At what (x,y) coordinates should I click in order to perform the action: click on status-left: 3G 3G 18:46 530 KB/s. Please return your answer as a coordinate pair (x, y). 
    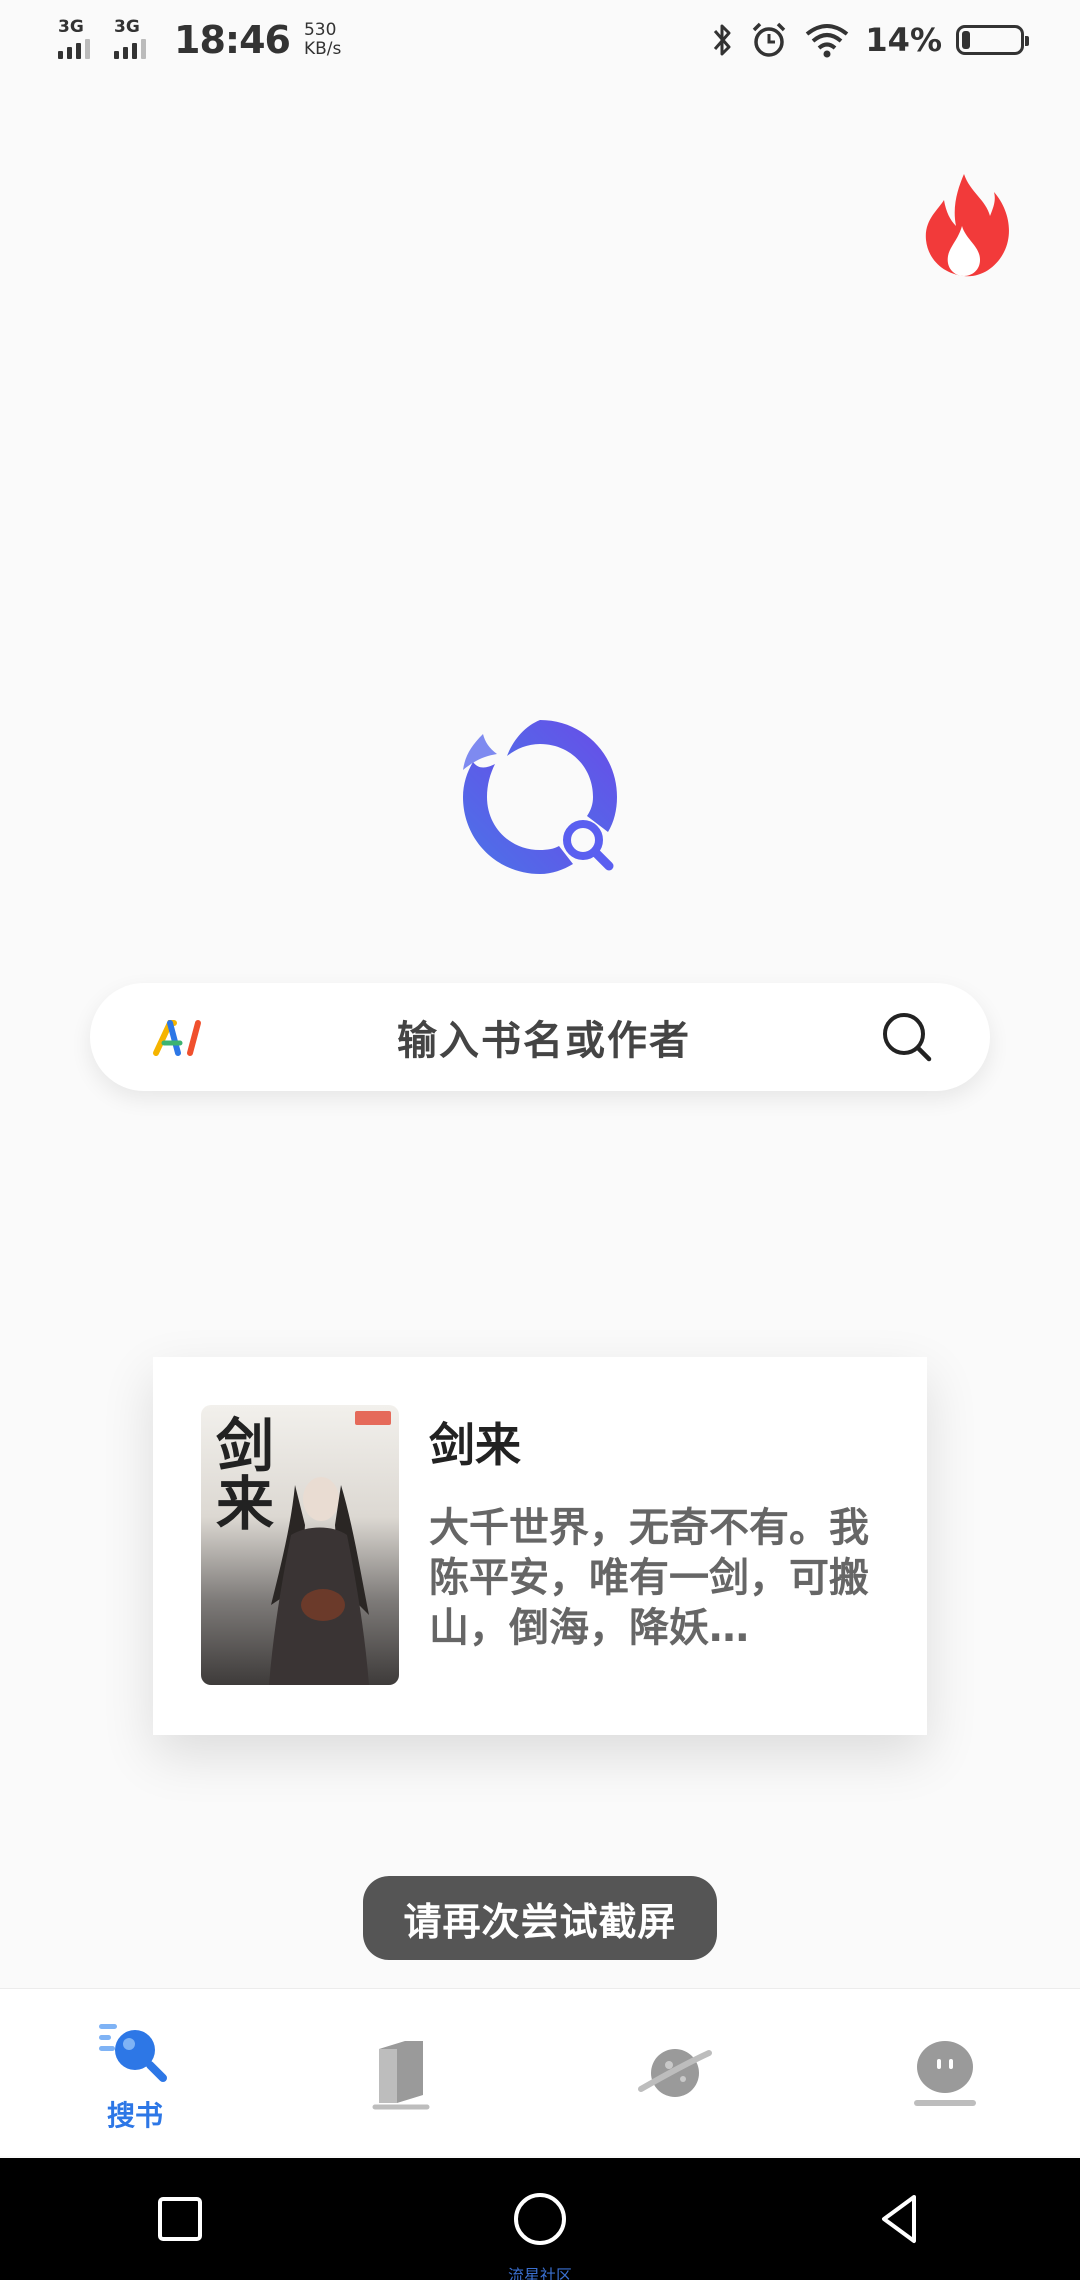
    Looking at the image, I should click on (199, 40).